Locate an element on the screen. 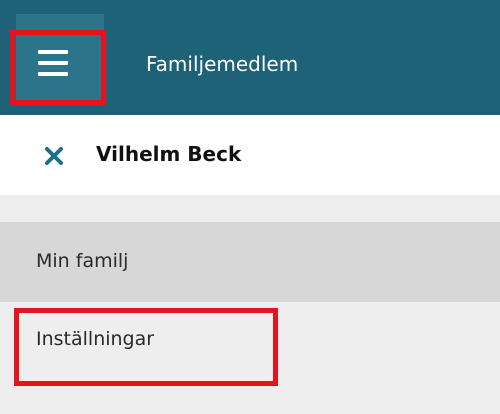 The image size is (500, 414). menu-button-highlight is located at coordinates (58, 67).